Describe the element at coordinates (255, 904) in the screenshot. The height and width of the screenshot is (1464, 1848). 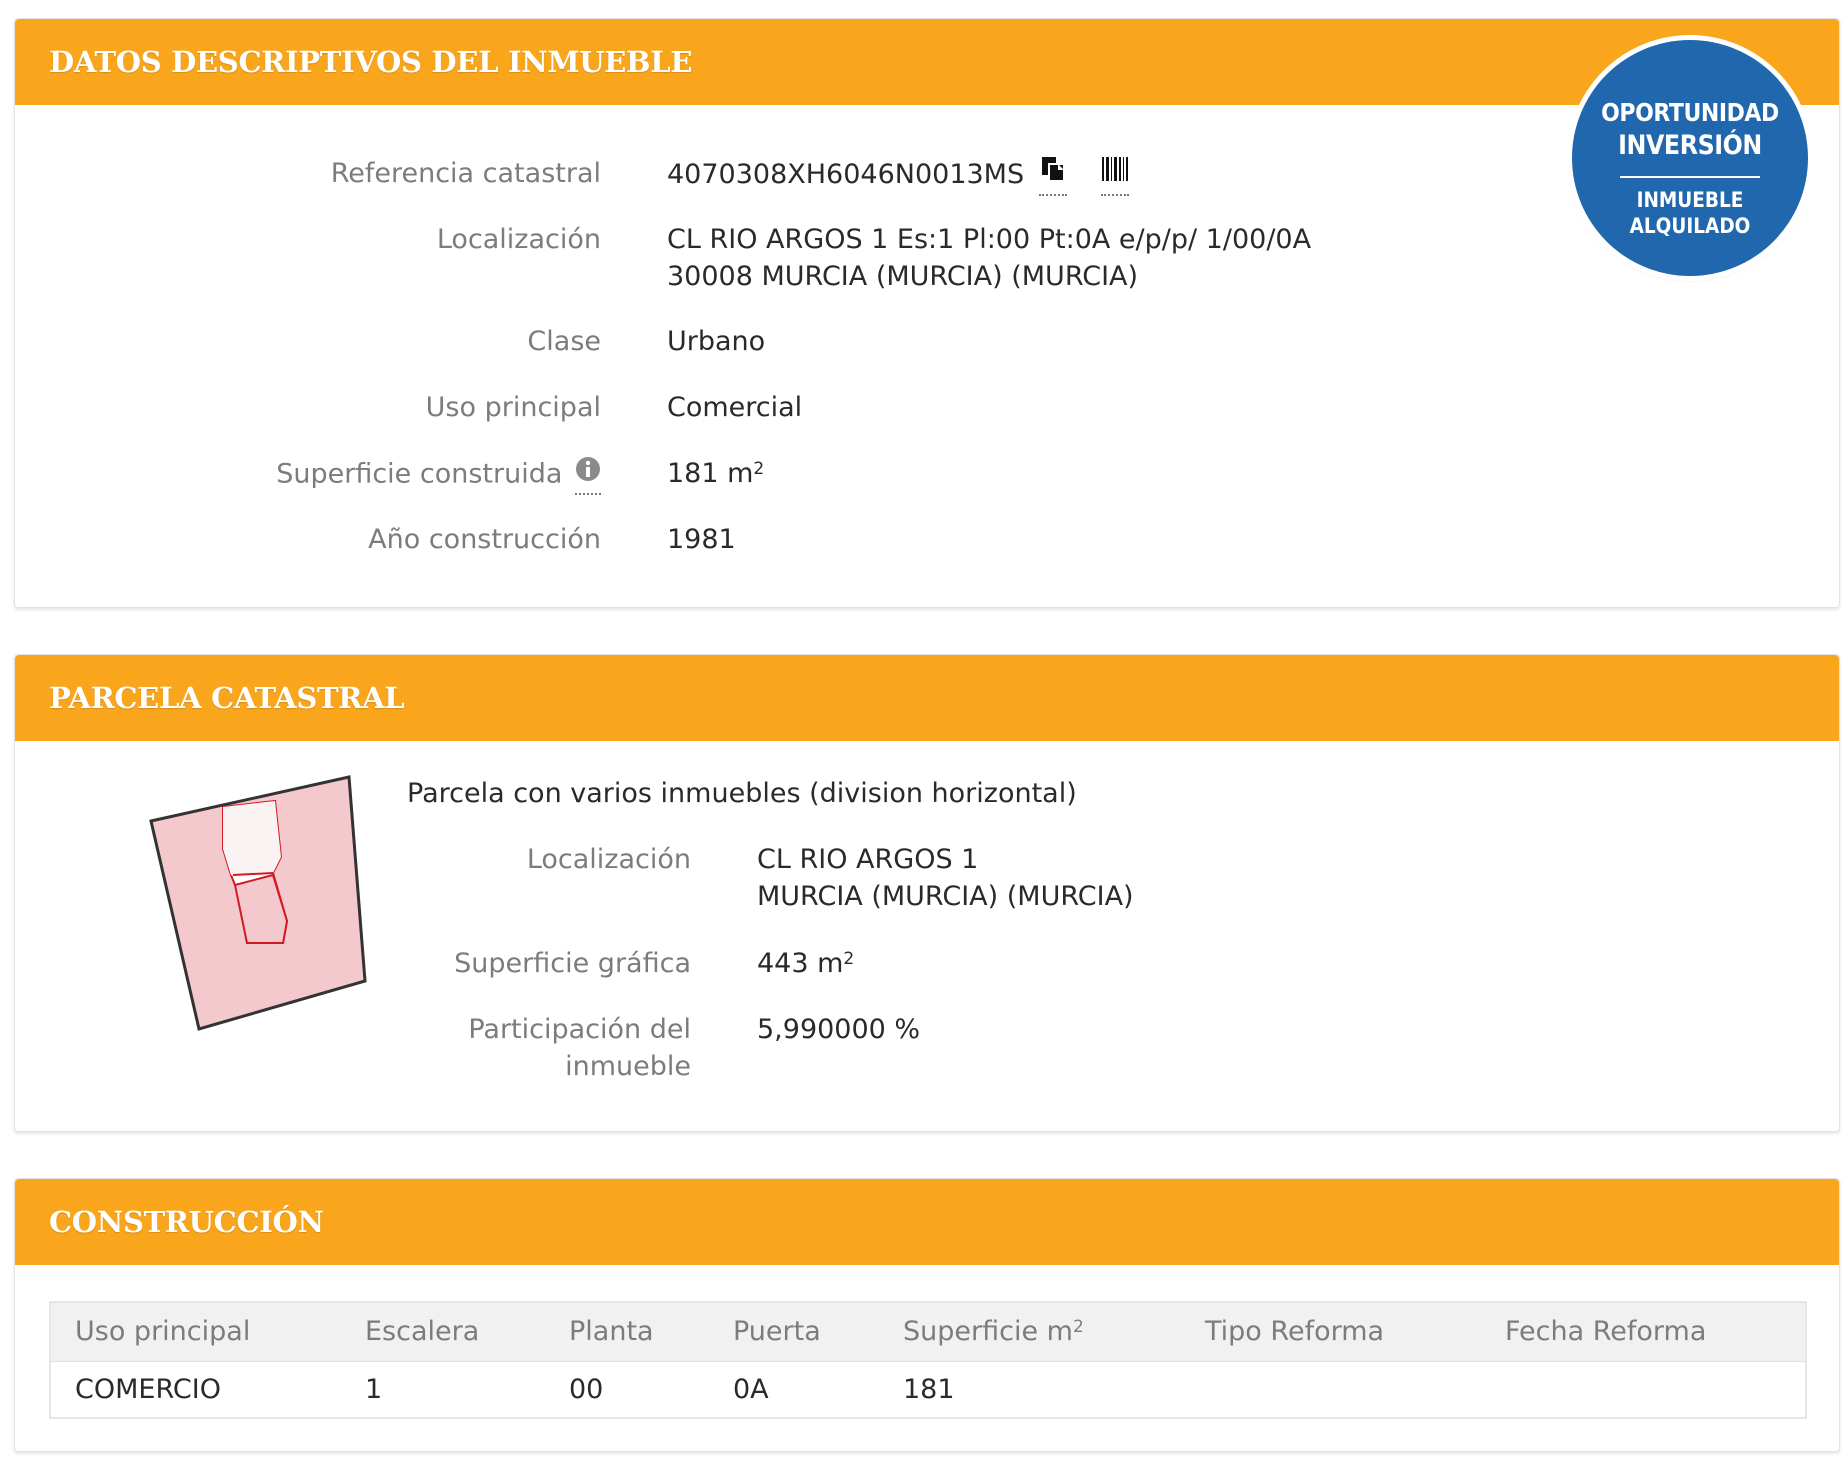
I see `parcela-map-thumbnail` at that location.